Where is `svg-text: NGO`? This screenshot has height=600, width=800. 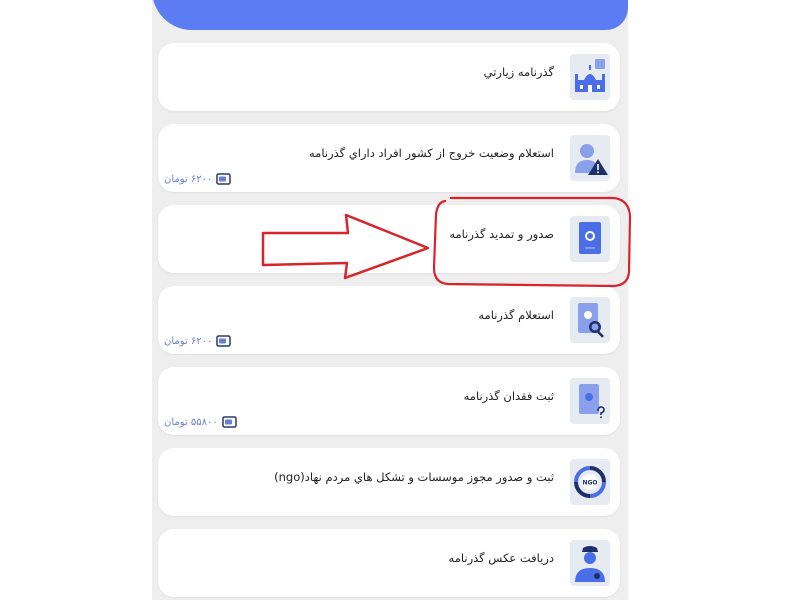 svg-text: NGO is located at coordinates (589, 483).